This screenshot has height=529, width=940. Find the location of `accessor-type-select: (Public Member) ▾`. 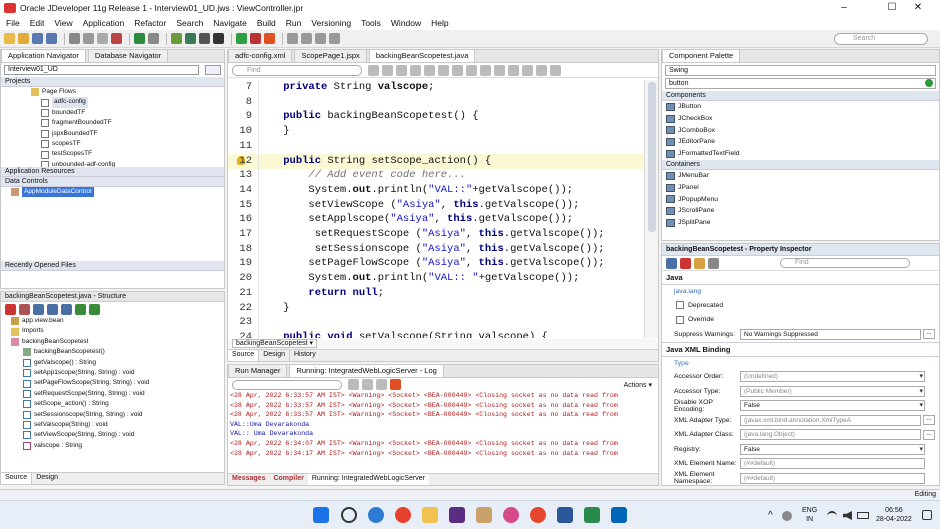

accessor-type-select: (Public Member) ▾ is located at coordinates (832, 391).